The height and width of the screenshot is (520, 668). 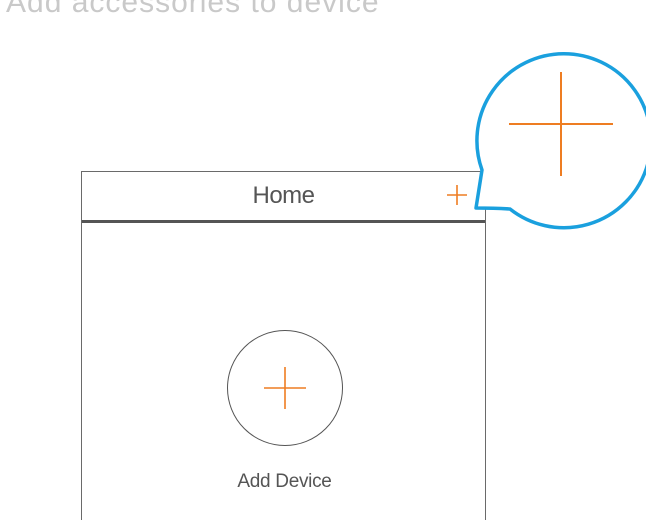 I want to click on add-device-label: Add Device, so click(x=284, y=481).